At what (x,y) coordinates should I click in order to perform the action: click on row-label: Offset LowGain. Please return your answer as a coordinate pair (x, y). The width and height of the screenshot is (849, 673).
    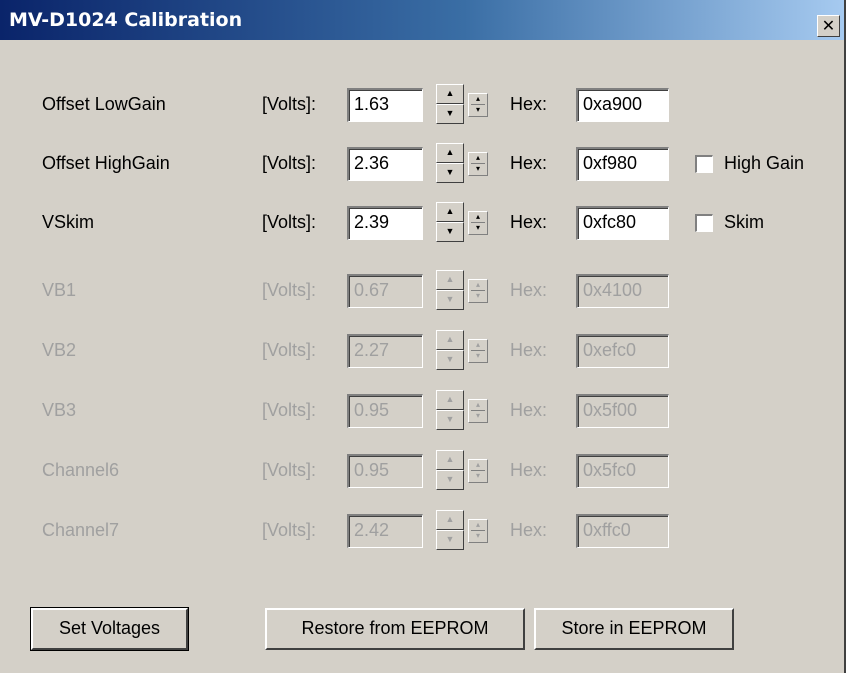
    Looking at the image, I should click on (104, 104).